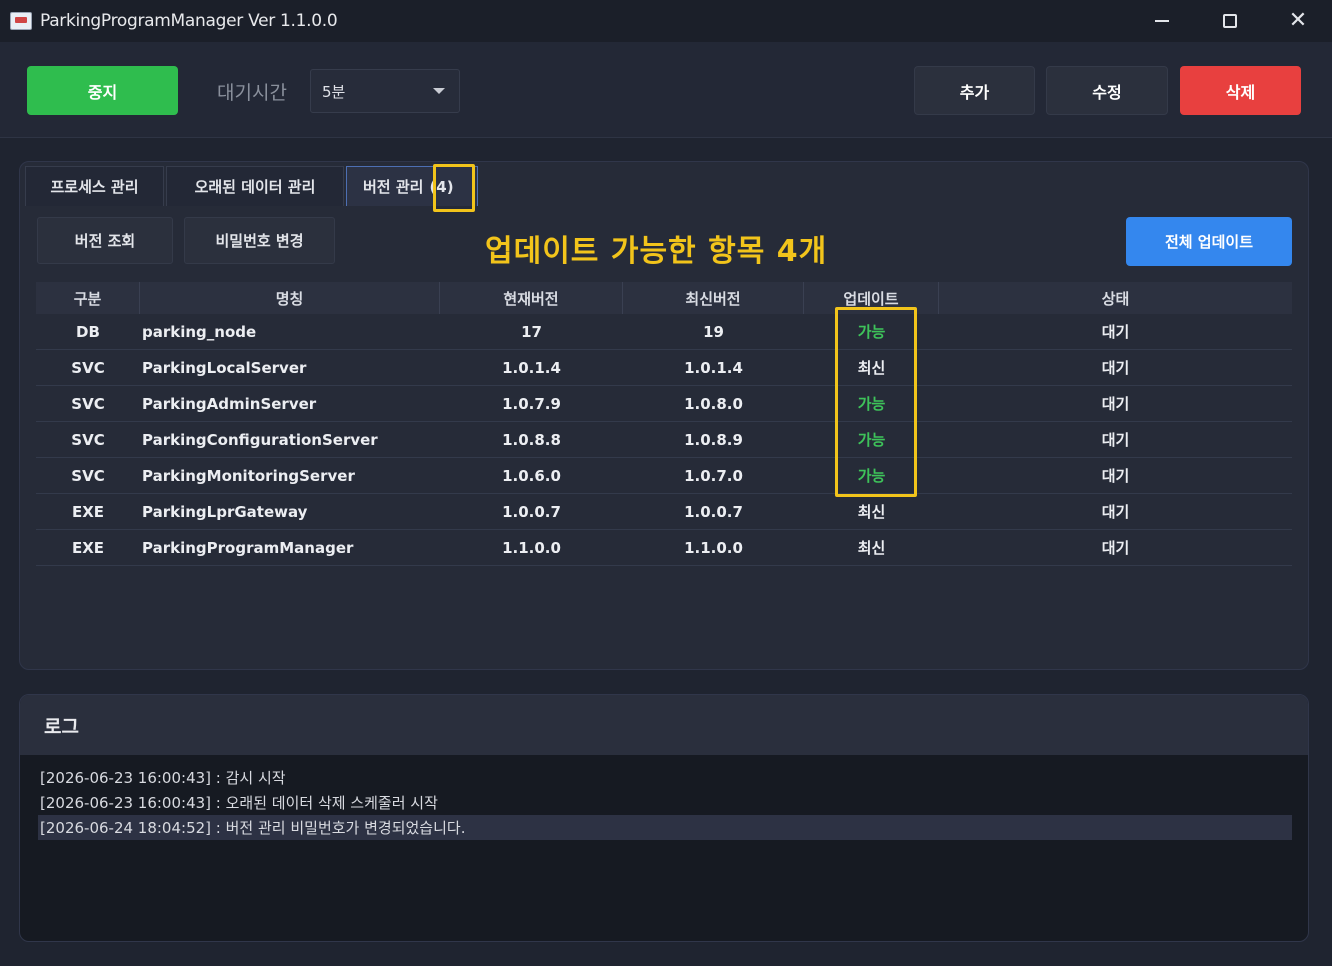 This screenshot has width=1332, height=966. What do you see at coordinates (94, 186) in the screenshot?
I see `tab-process: 프로세스 관리` at bounding box center [94, 186].